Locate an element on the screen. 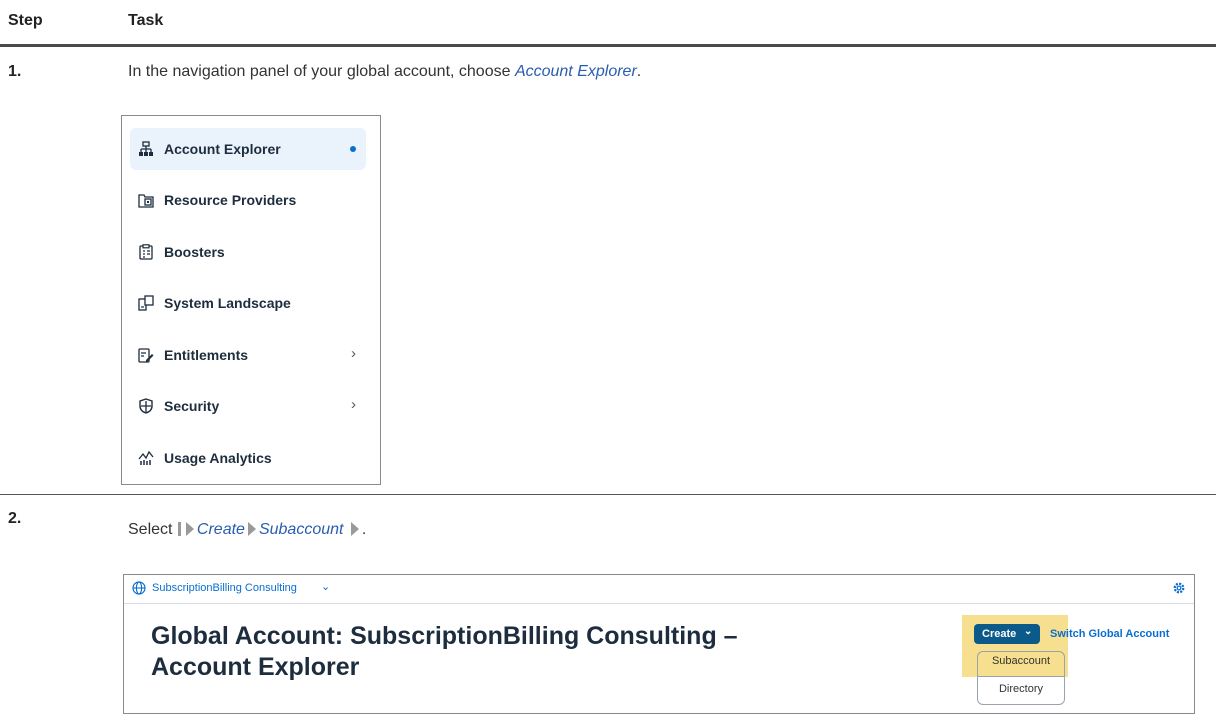 This screenshot has width=1216, height=722. step-number: 1. is located at coordinates (15, 71).